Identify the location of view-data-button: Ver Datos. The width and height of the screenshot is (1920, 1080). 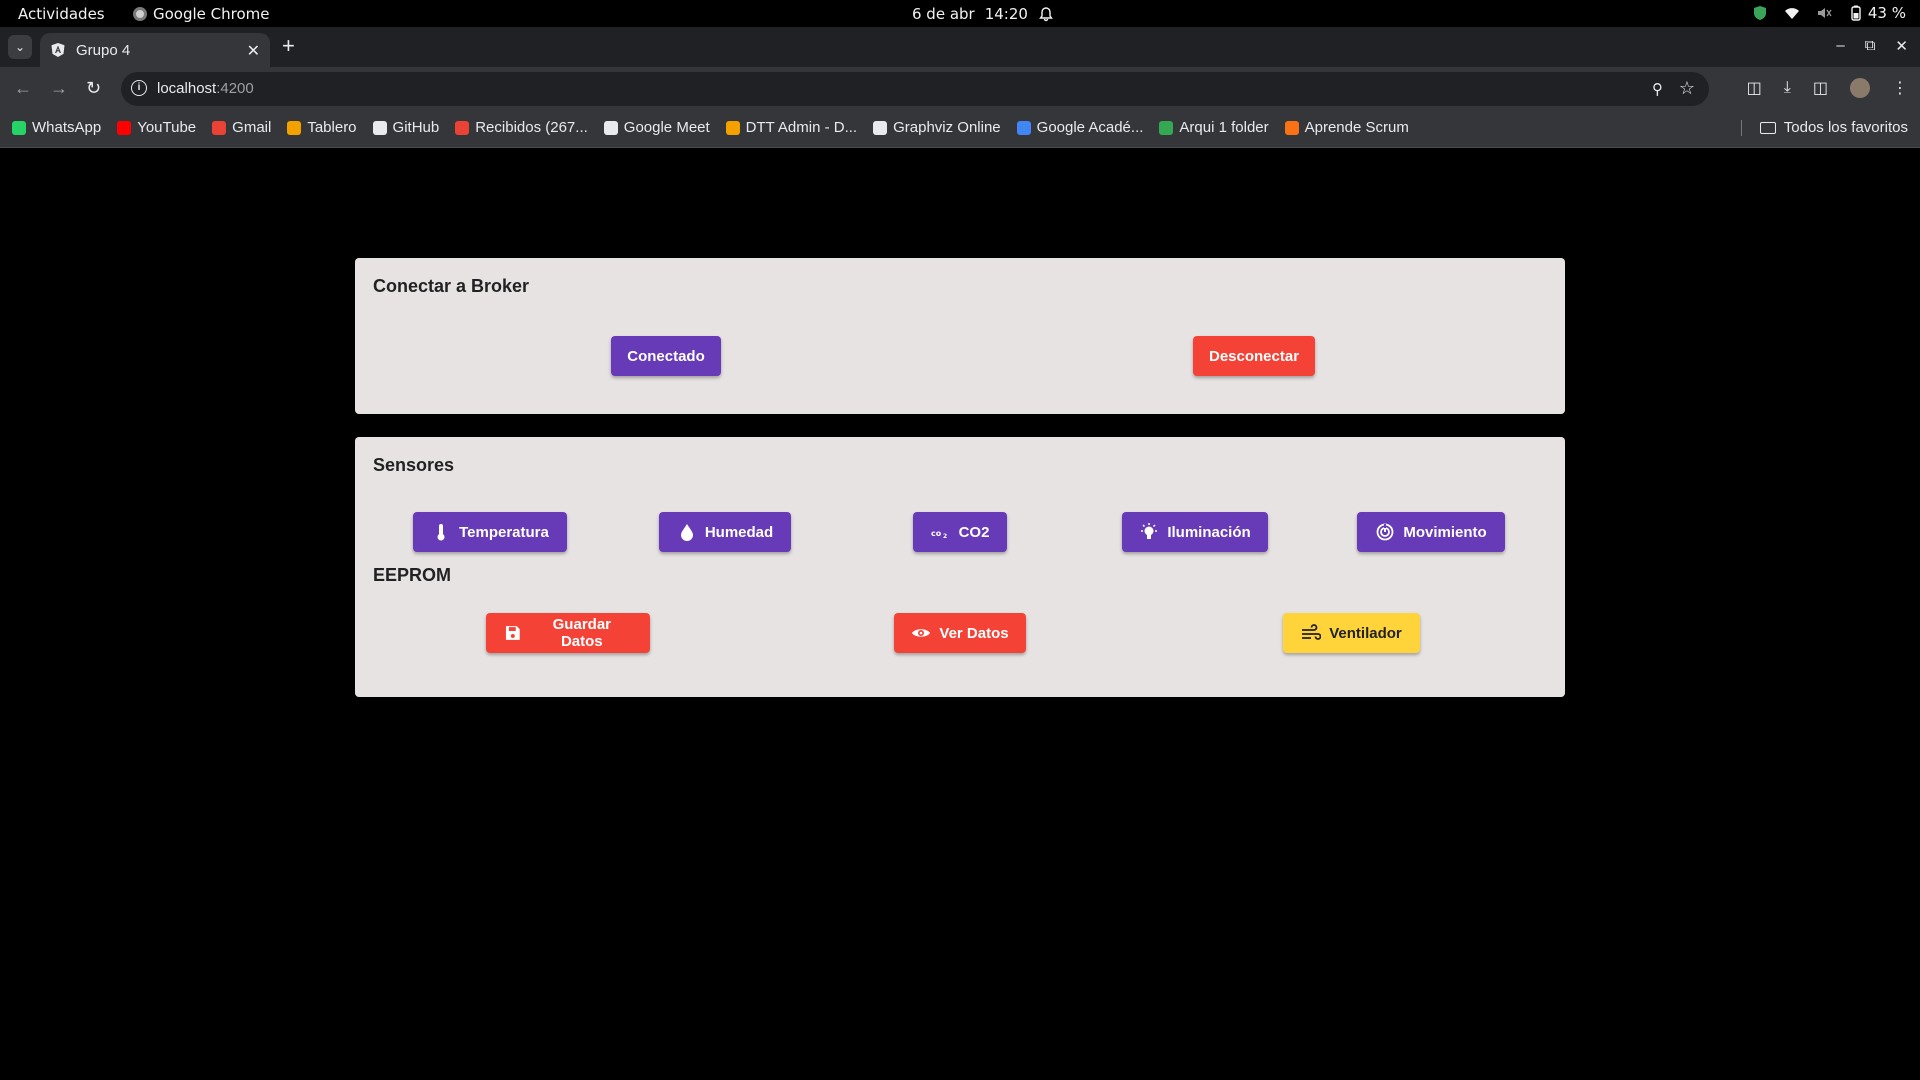
(960, 633).